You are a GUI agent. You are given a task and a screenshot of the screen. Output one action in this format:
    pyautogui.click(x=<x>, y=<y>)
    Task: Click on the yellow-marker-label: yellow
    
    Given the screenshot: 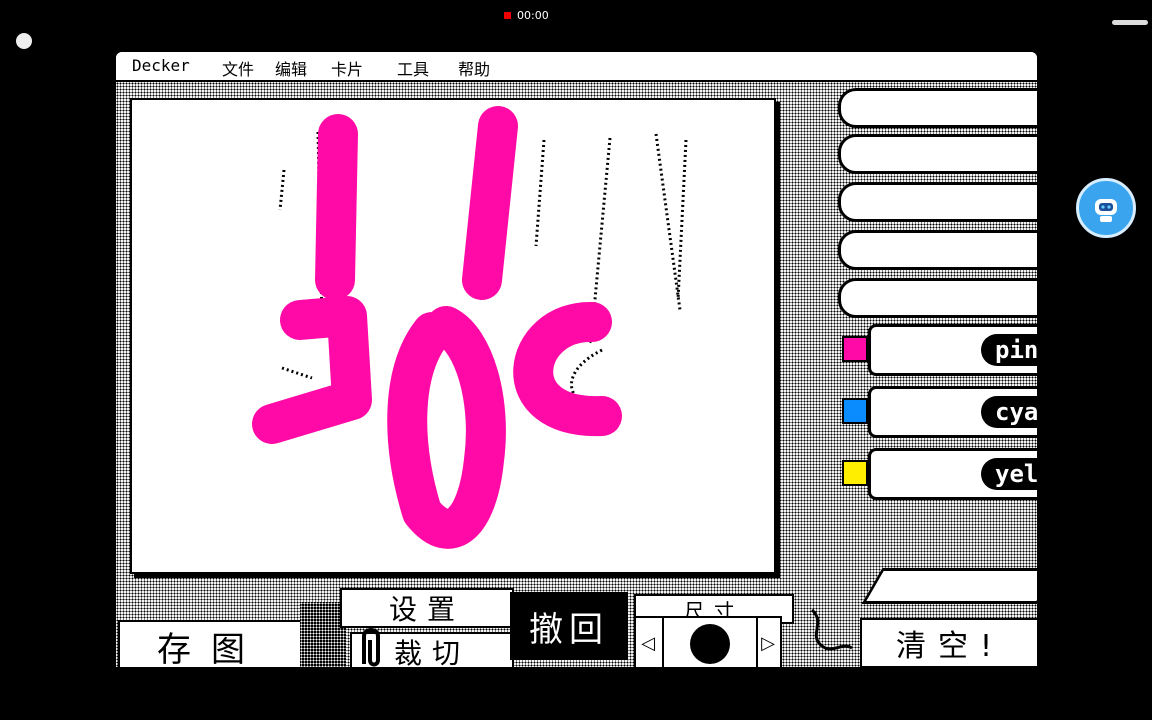 What is the action you would take?
    pyautogui.click(x=1009, y=474)
    